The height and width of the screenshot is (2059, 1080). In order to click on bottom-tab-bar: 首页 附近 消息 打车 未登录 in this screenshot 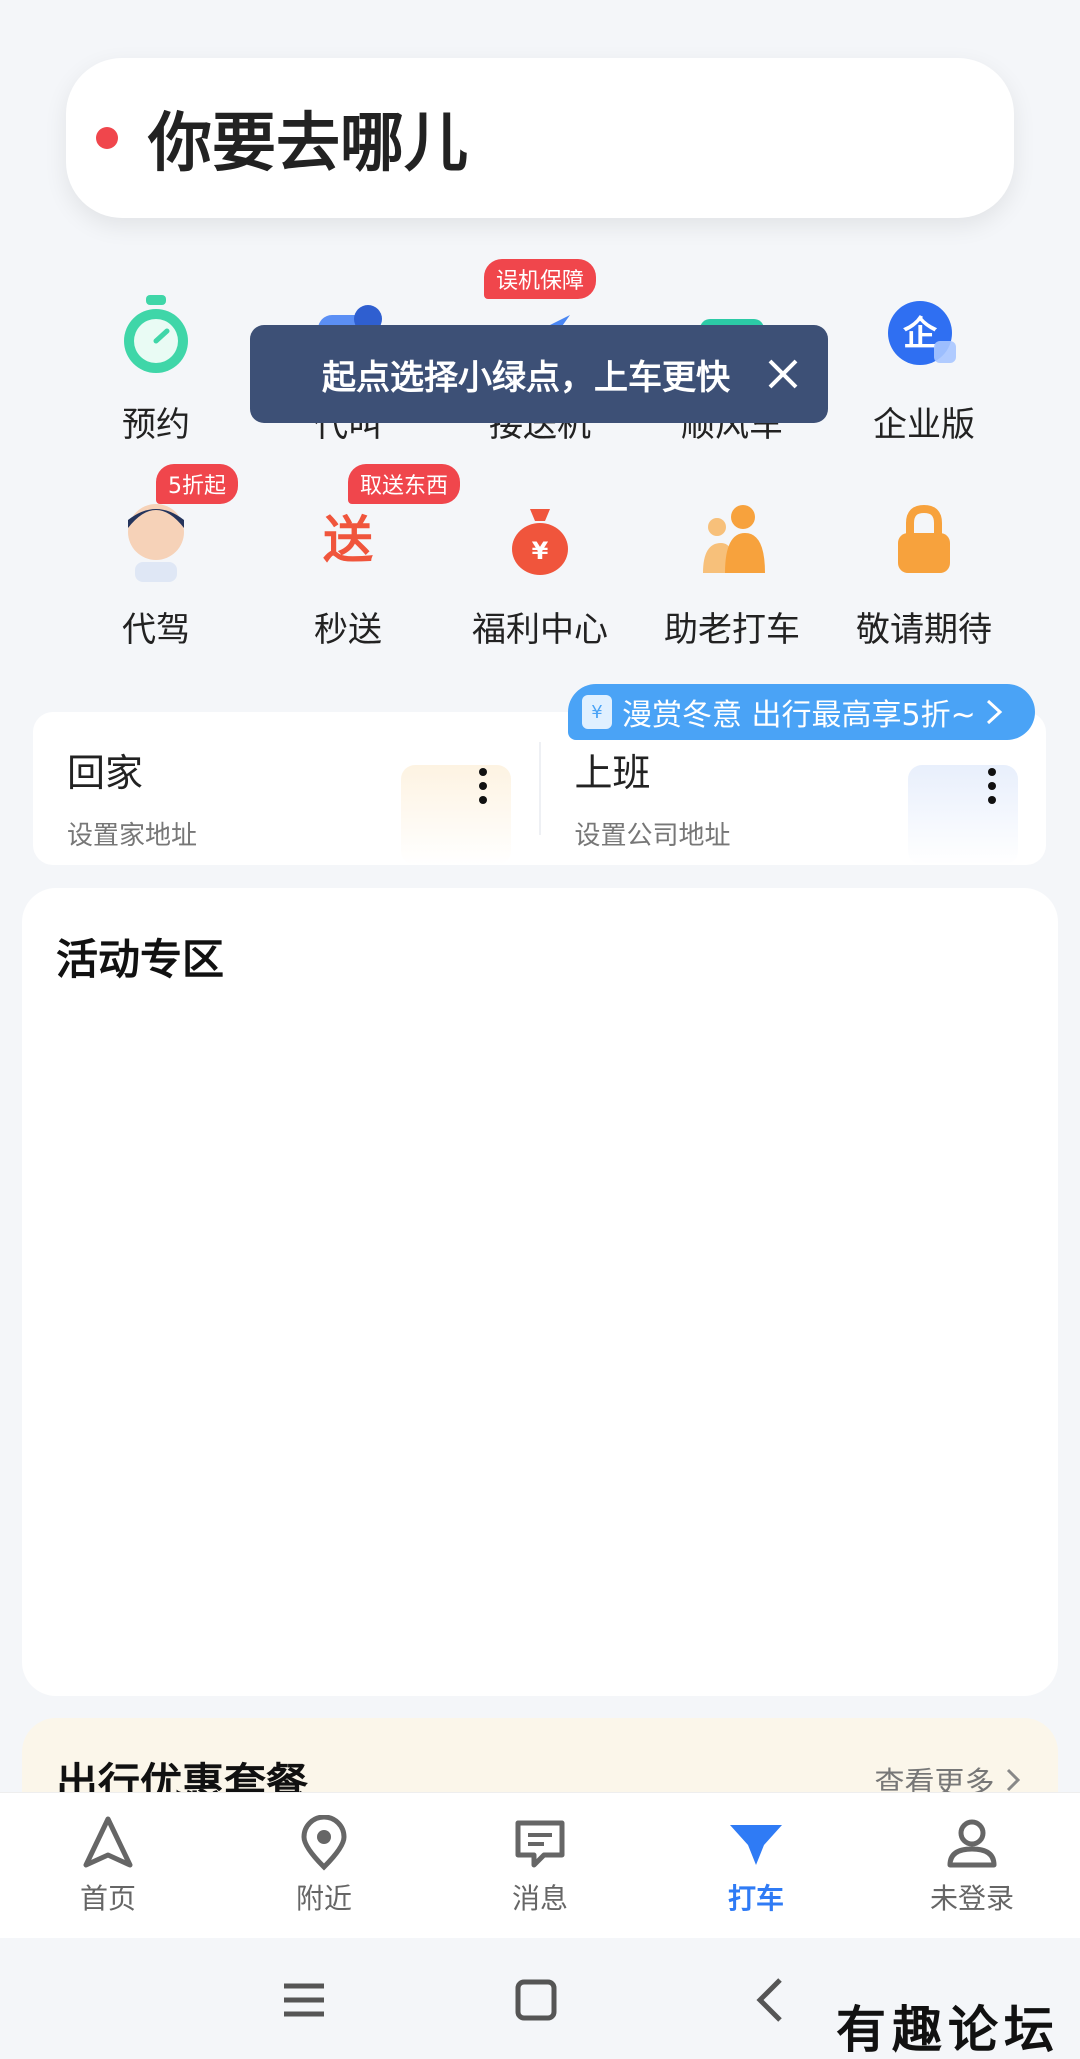, I will do `click(540, 1865)`.